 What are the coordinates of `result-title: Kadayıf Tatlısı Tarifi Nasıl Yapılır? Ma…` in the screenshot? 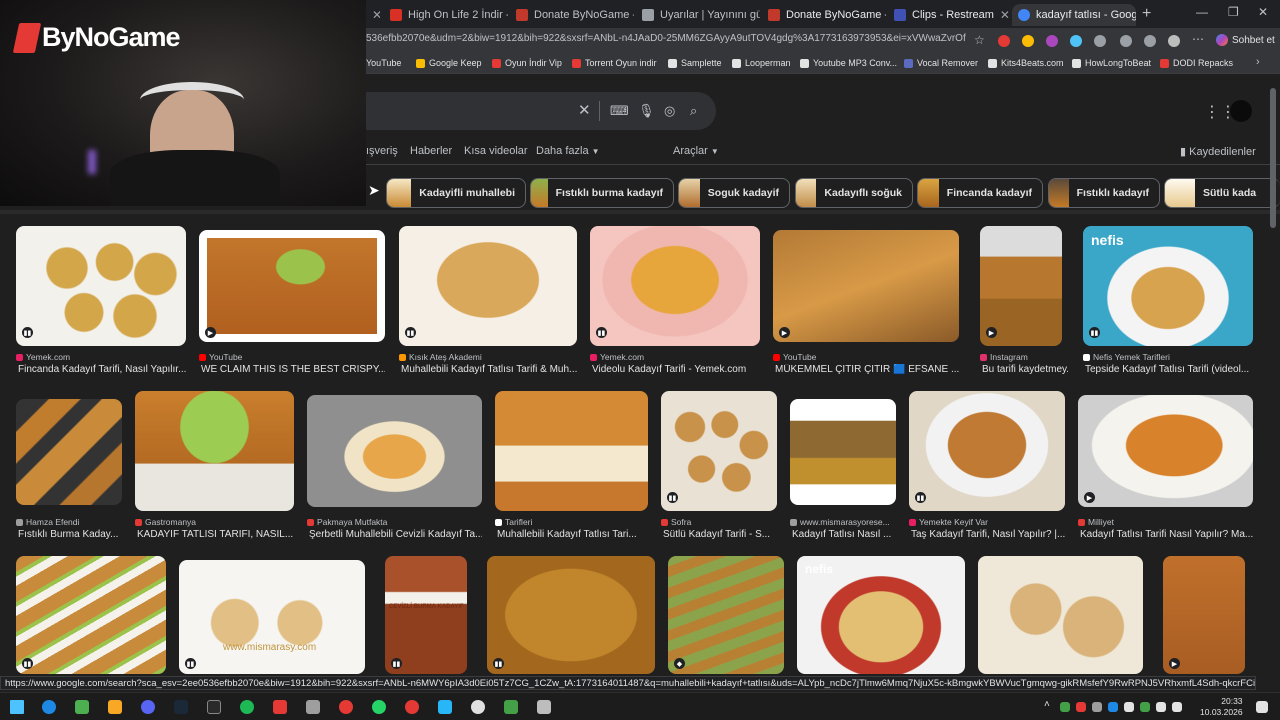 It's located at (1166, 534).